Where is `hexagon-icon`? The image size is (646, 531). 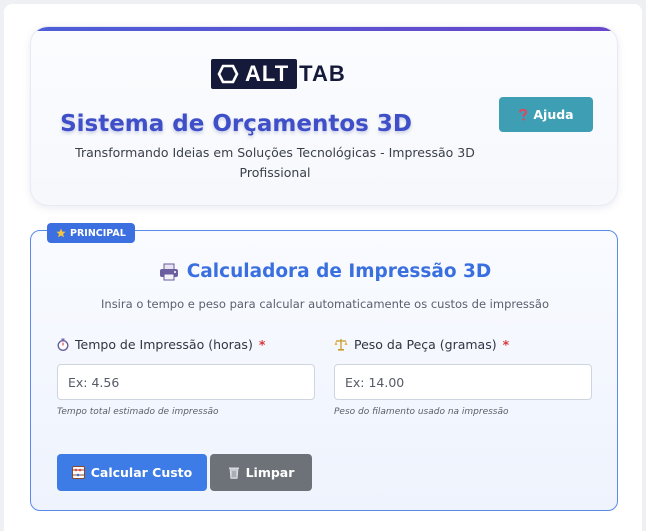
hexagon-icon is located at coordinates (228, 74).